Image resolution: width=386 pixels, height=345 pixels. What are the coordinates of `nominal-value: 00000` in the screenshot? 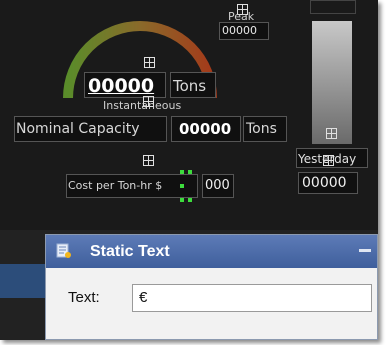 It's located at (205, 129).